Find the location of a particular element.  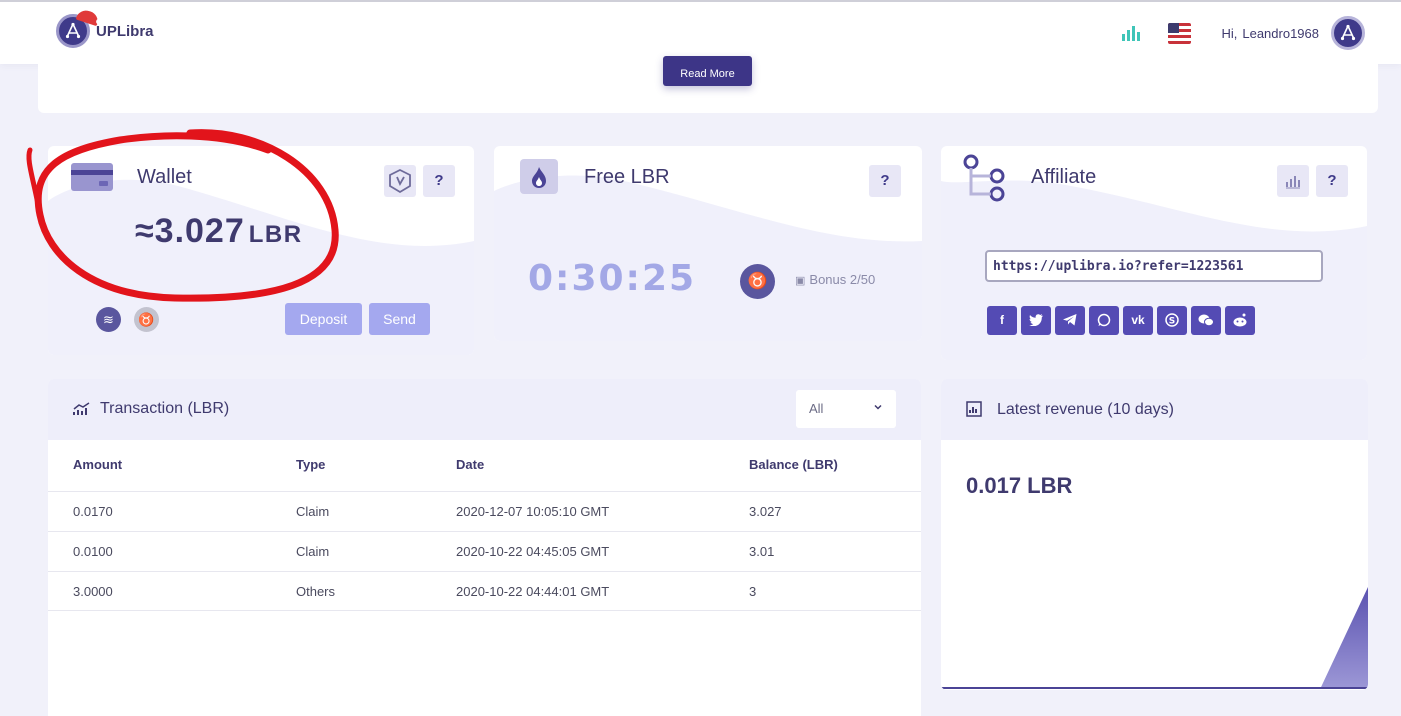

report-icon is located at coordinates (974, 409).